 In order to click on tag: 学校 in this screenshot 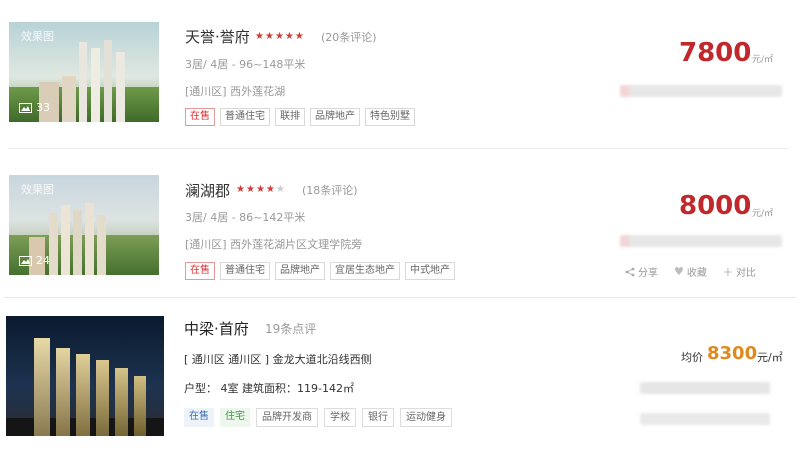, I will do `click(340, 417)`.